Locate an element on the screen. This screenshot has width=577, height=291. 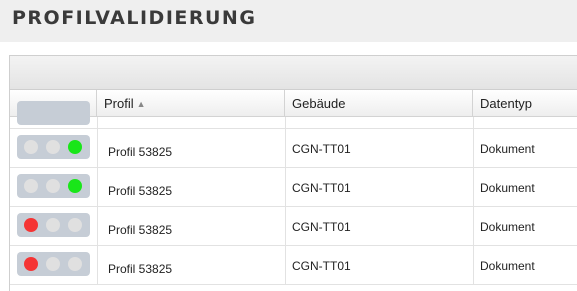
column-header-datentyp-label: Datentyp is located at coordinates (506, 103).